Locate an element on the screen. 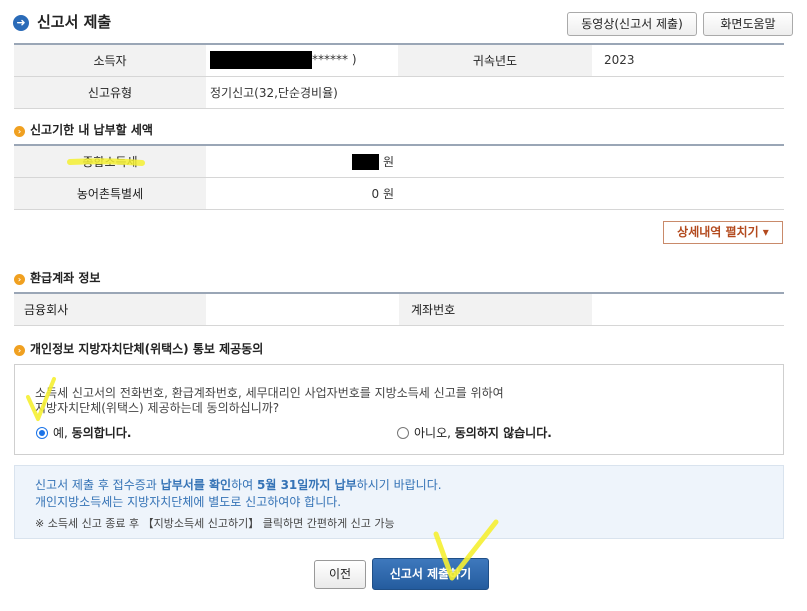 The width and height of the screenshot is (807, 611). report-type-label: 신고유형 is located at coordinates (110, 92).